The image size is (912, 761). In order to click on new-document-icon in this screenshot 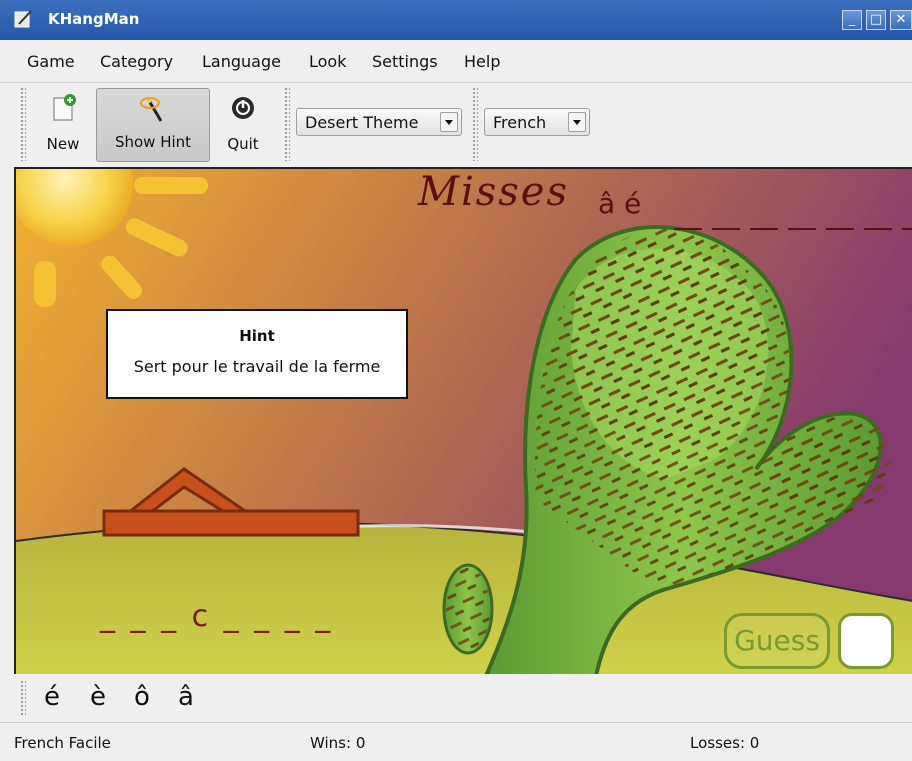, I will do `click(64, 107)`.